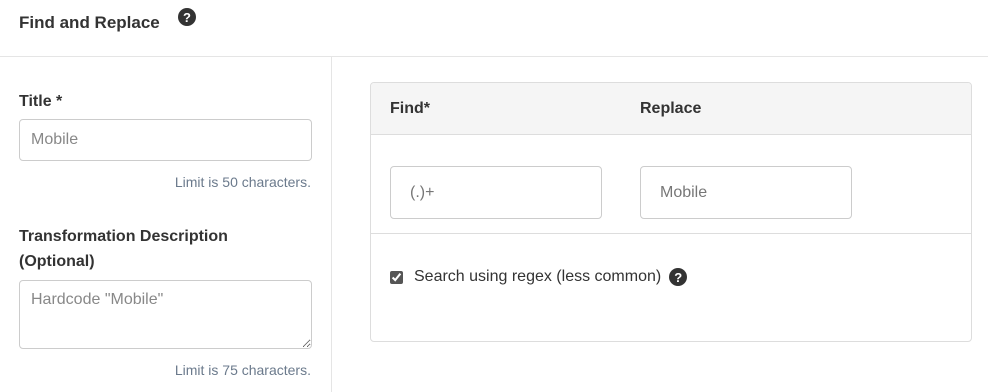 The width and height of the screenshot is (988, 392). I want to click on title-limit-hint: Limit is 50 characters., so click(242, 182).